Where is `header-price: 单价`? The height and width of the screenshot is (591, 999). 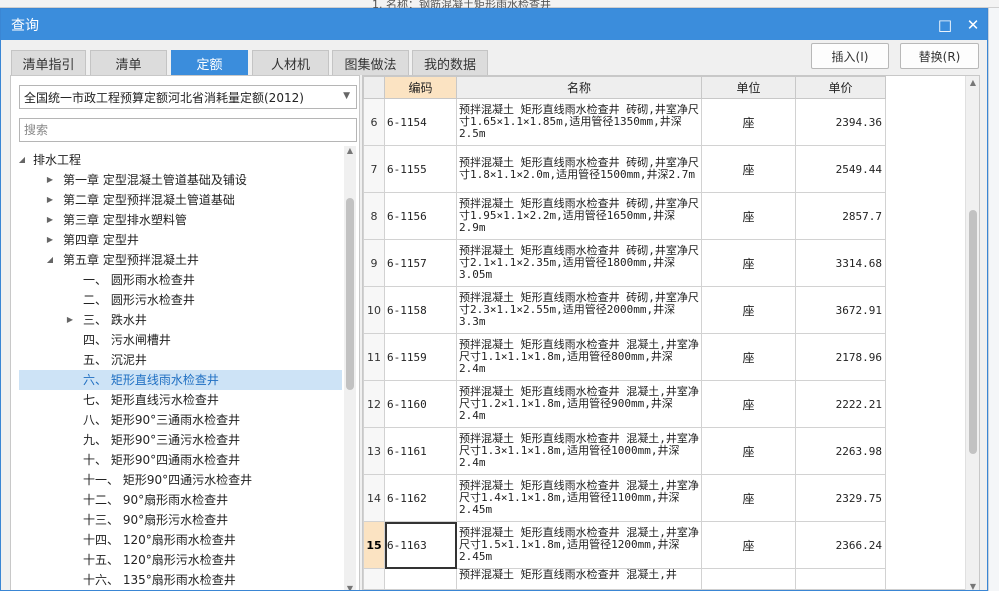
header-price: 单价 is located at coordinates (840, 87).